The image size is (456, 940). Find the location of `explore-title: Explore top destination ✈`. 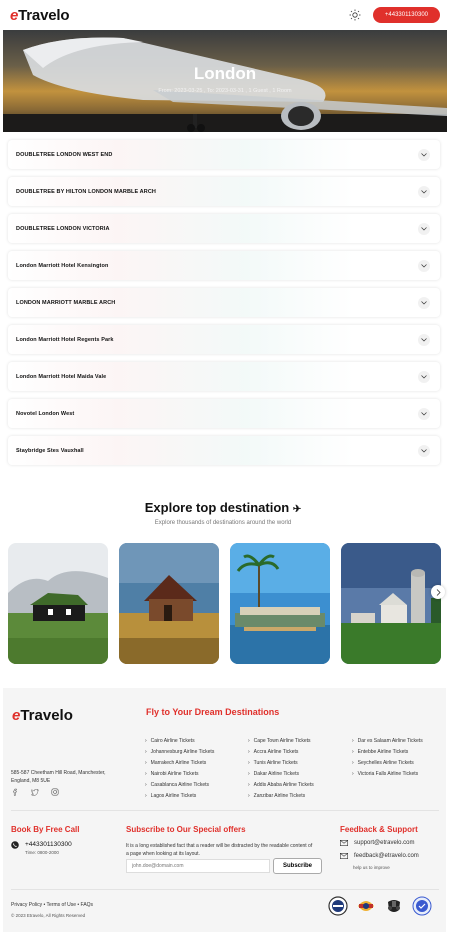

explore-title: Explore top destination ✈ is located at coordinates (223, 507).